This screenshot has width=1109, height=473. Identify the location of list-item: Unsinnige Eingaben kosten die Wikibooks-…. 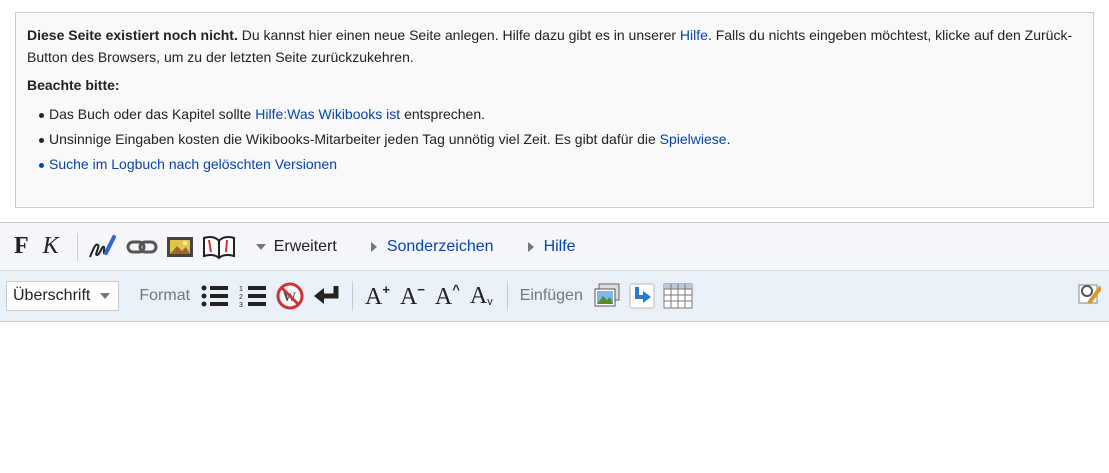
(560, 139).